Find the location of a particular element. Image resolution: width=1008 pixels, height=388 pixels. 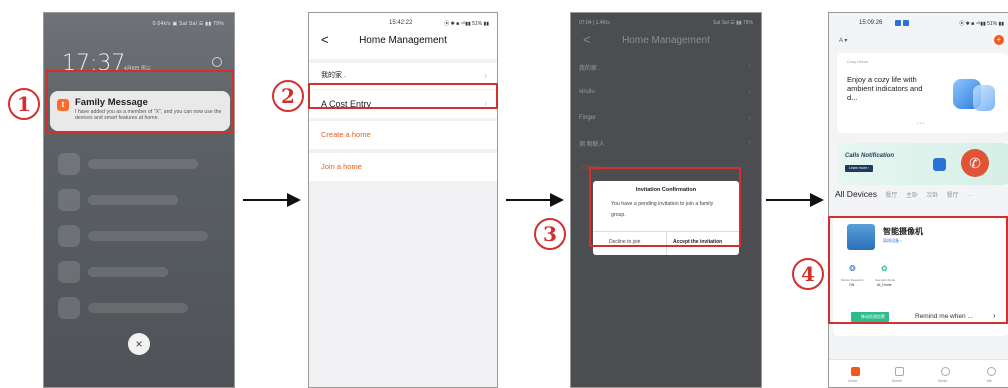

gear-icon is located at coordinates (217, 62).